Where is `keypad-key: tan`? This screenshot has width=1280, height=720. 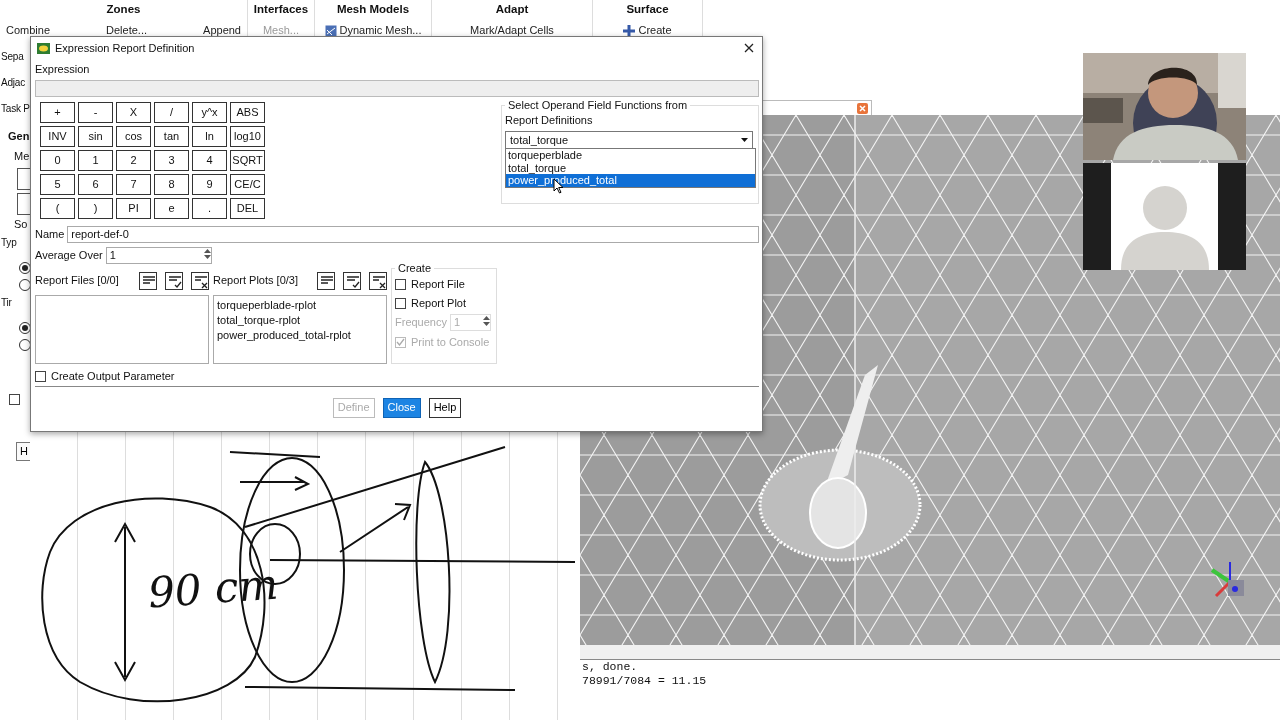
keypad-key: tan is located at coordinates (171, 136).